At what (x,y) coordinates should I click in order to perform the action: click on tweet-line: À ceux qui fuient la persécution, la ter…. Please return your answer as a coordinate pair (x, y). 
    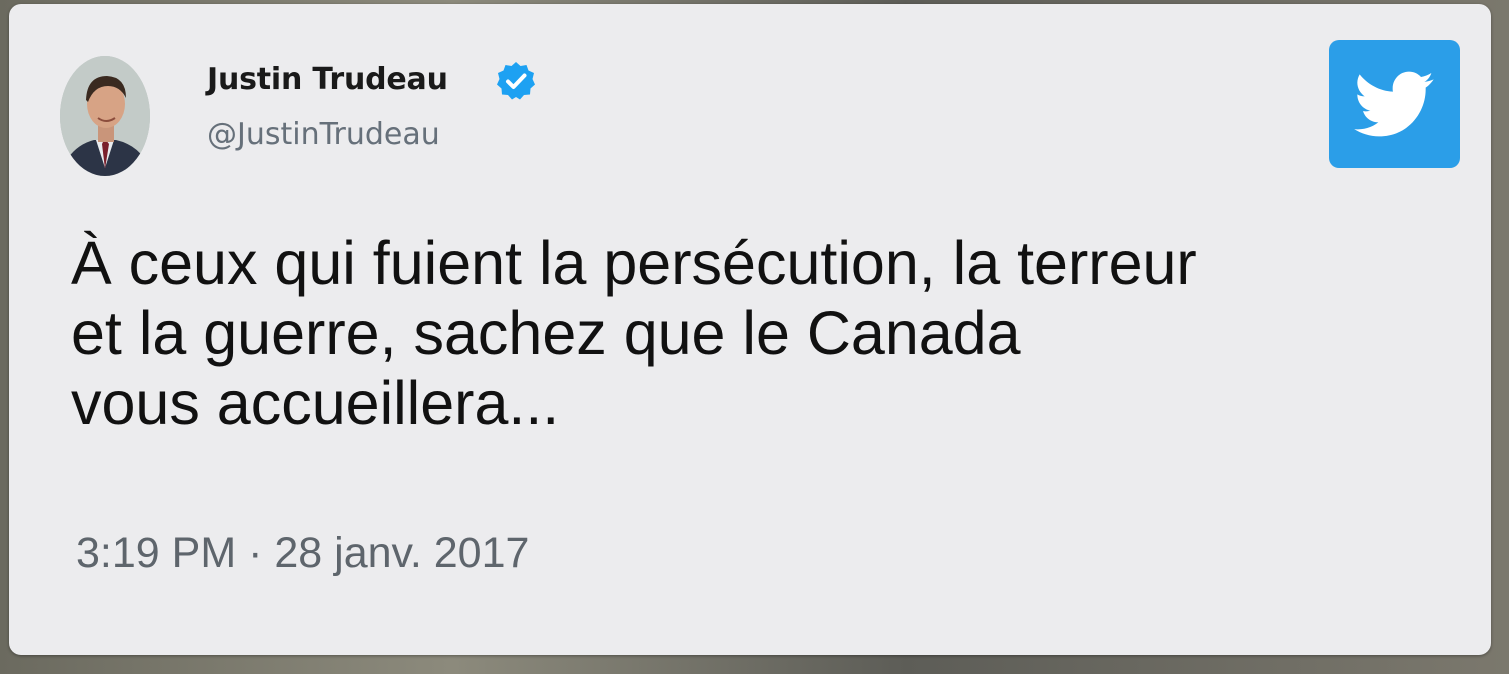
    Looking at the image, I should click on (634, 263).